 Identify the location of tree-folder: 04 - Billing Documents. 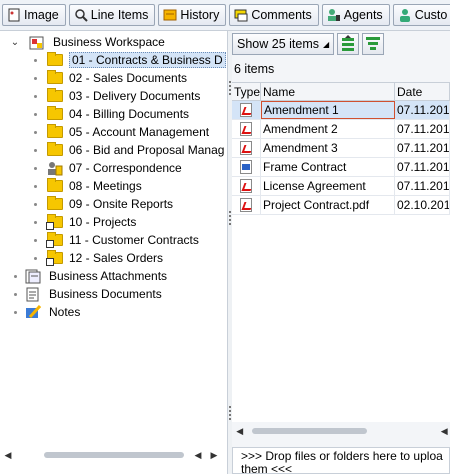
(111, 114).